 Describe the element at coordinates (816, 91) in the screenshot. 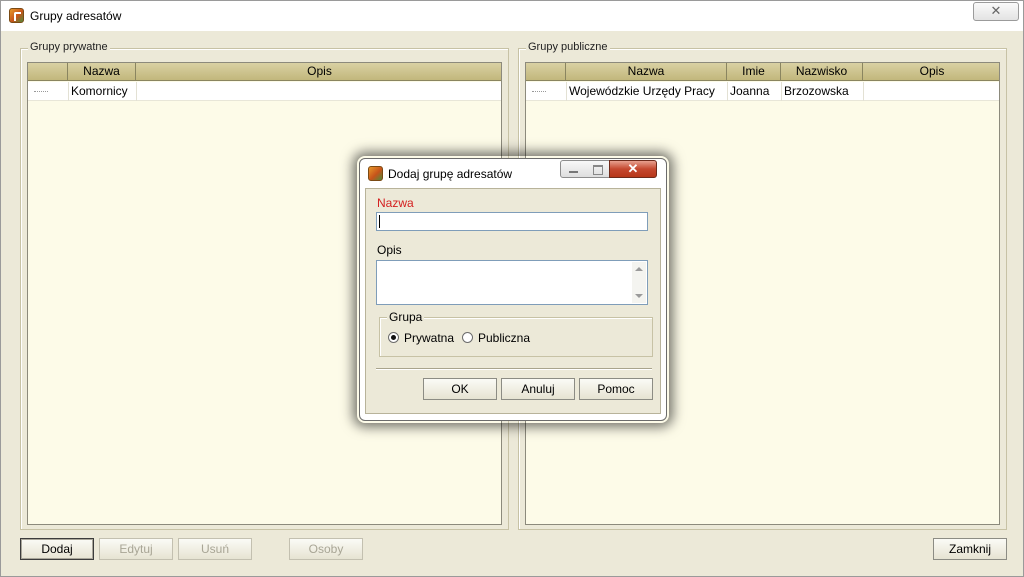

I see `public-row-nazwisko: Brzozowska` at that location.